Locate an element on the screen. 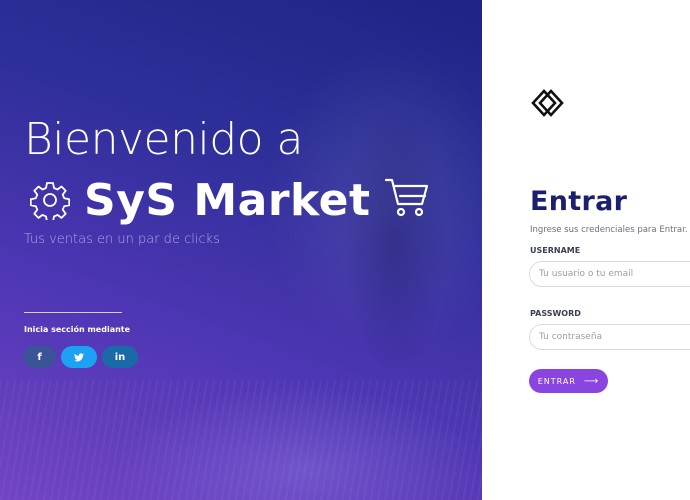 Image resolution: width=690 pixels, height=500 pixels. hero-tagline: Tus ventas en un par de clicks is located at coordinates (122, 239).